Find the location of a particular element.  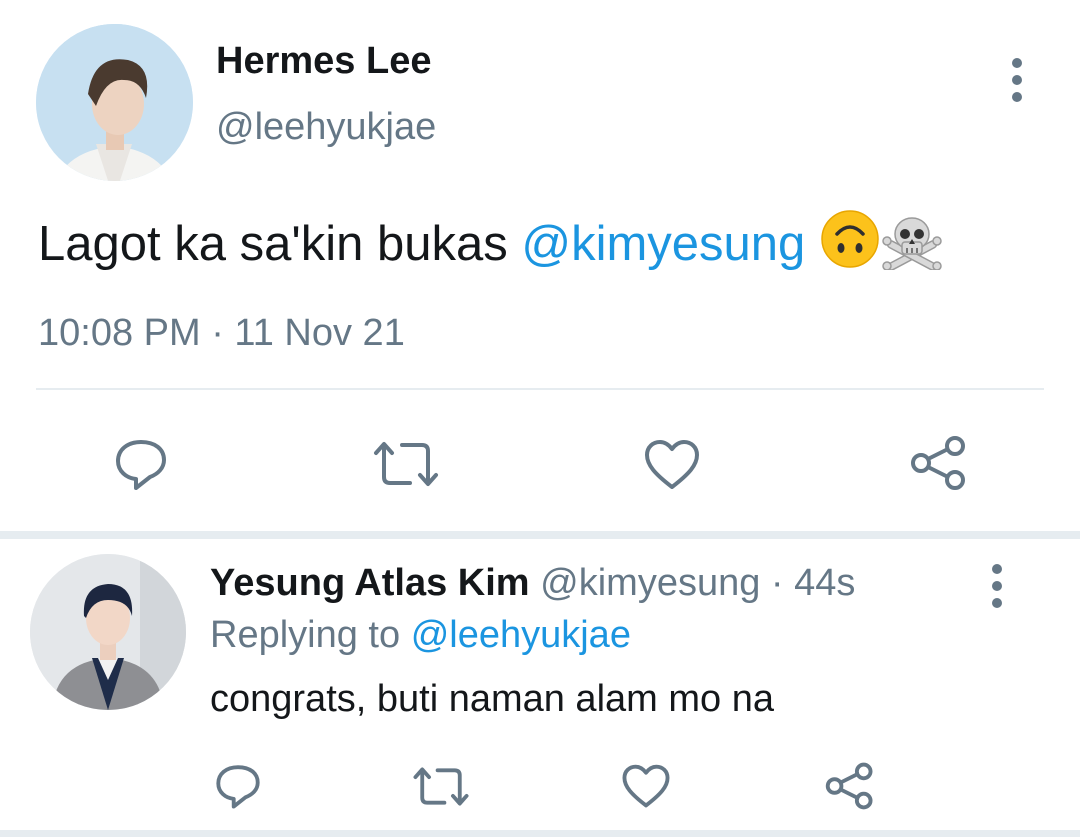

author-handle: @leehyukjae is located at coordinates (326, 127).